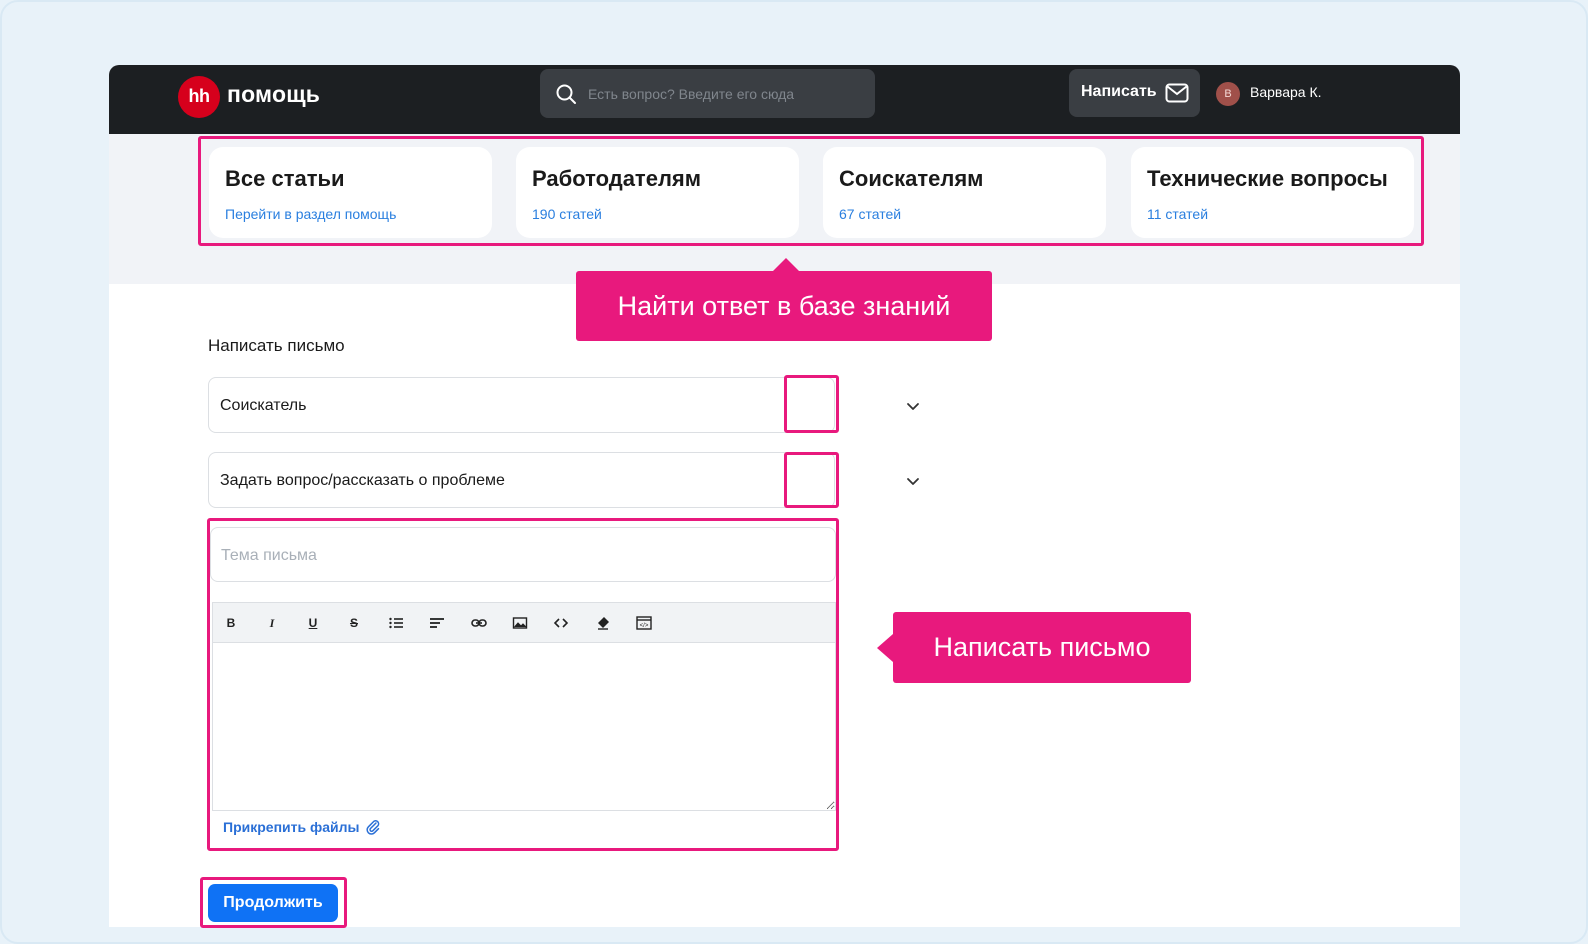  Describe the element at coordinates (263, 405) in the screenshot. I see `role-select-value: Соискатель` at that location.